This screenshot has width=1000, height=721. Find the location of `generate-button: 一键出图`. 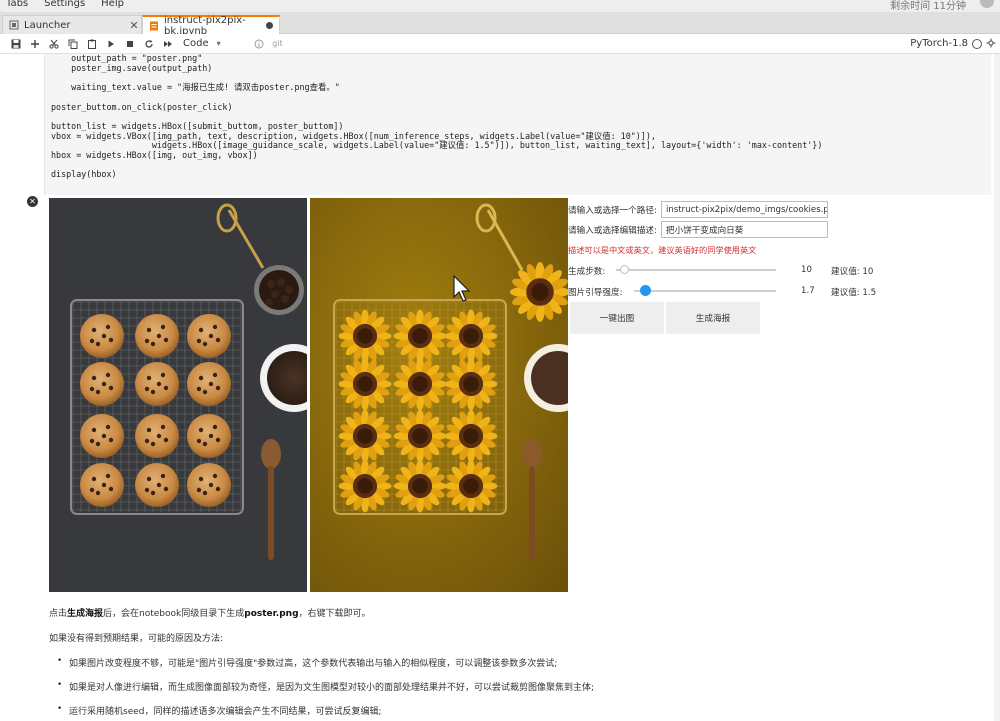

generate-button: 一键出图 is located at coordinates (617, 318).